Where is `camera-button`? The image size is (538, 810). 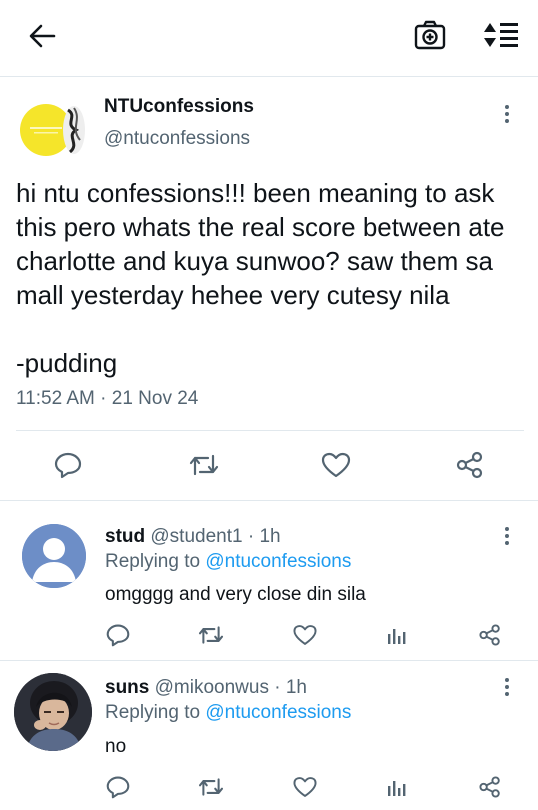
camera-button is located at coordinates (430, 35).